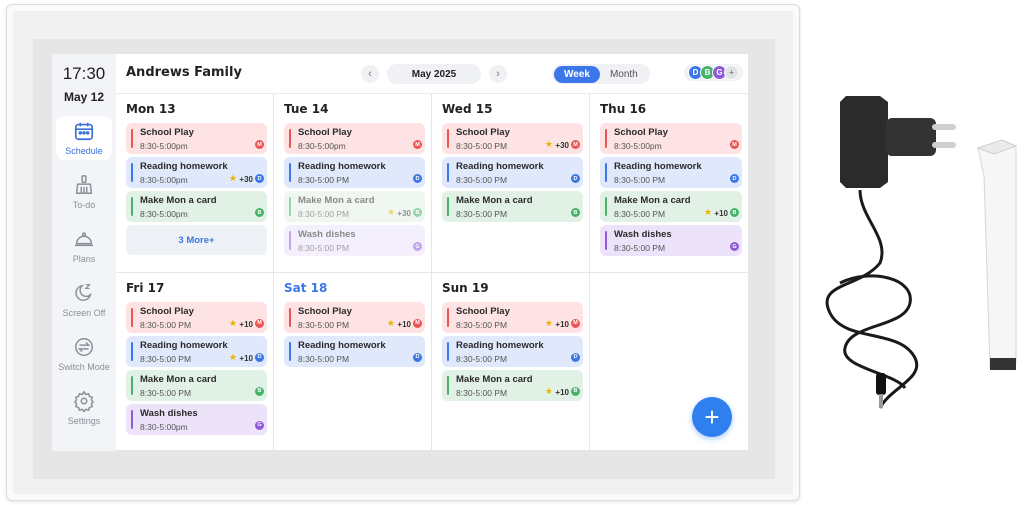 Image resolution: width=1024 pixels, height=505 pixels. I want to click on day-title: Sun 19, so click(465, 287).